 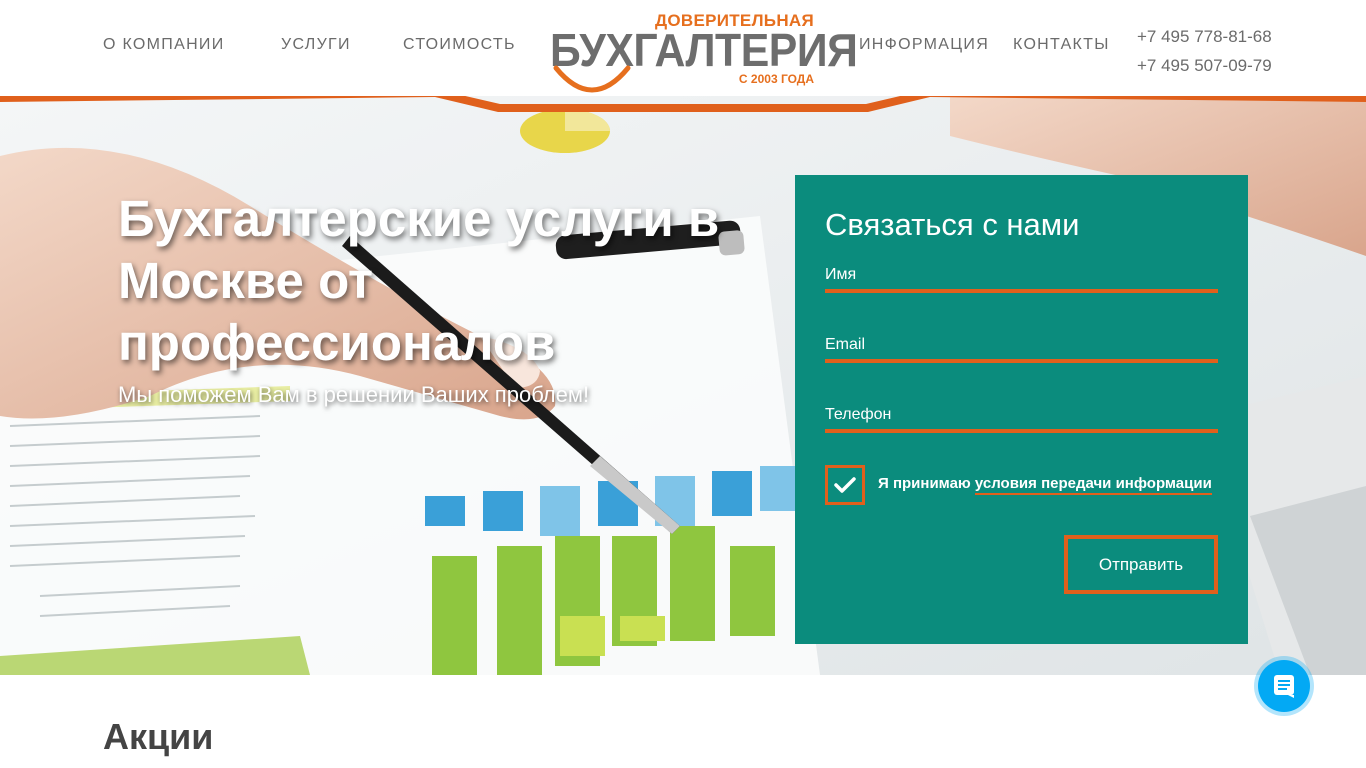 What do you see at coordinates (1093, 485) in the screenshot?
I see `consent-terms-link: условия передачи информации` at bounding box center [1093, 485].